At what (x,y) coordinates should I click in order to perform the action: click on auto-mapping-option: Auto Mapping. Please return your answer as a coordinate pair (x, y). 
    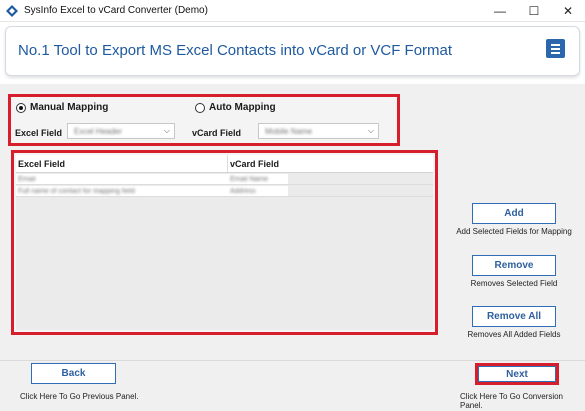
    Looking at the image, I should click on (235, 107).